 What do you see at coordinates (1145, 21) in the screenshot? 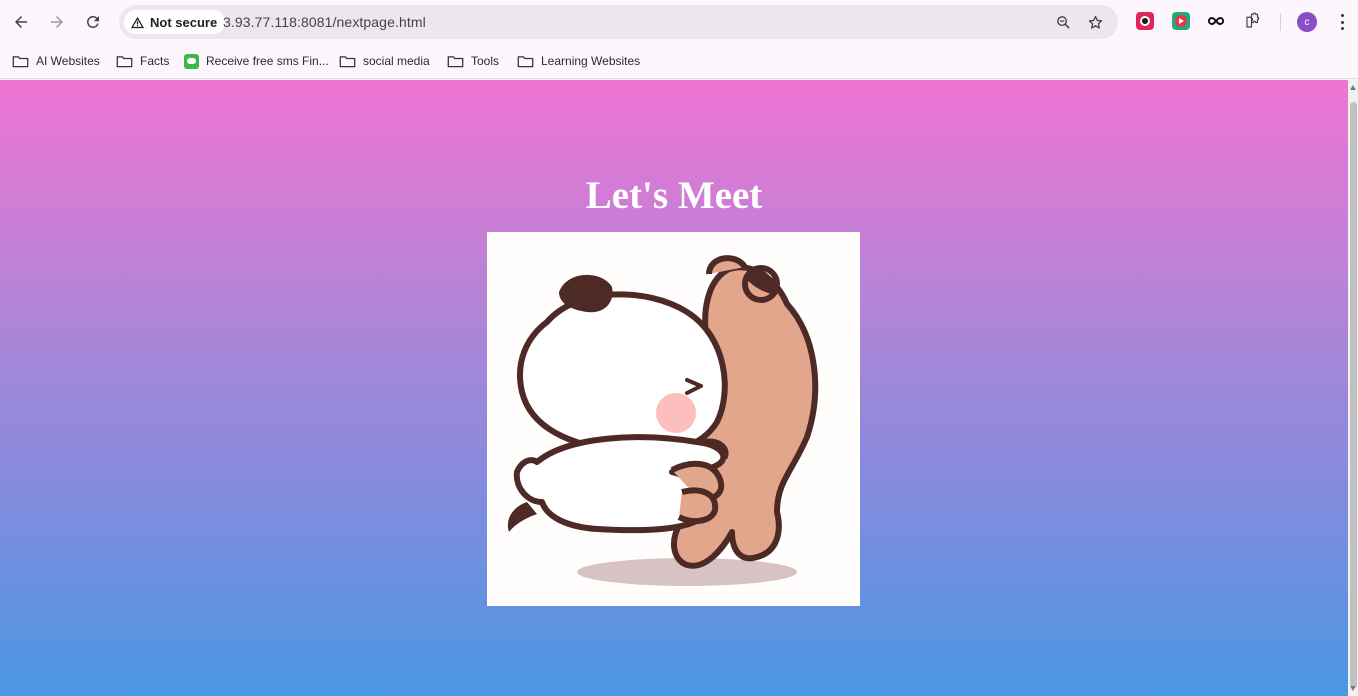
I see `music-extension-icon` at bounding box center [1145, 21].